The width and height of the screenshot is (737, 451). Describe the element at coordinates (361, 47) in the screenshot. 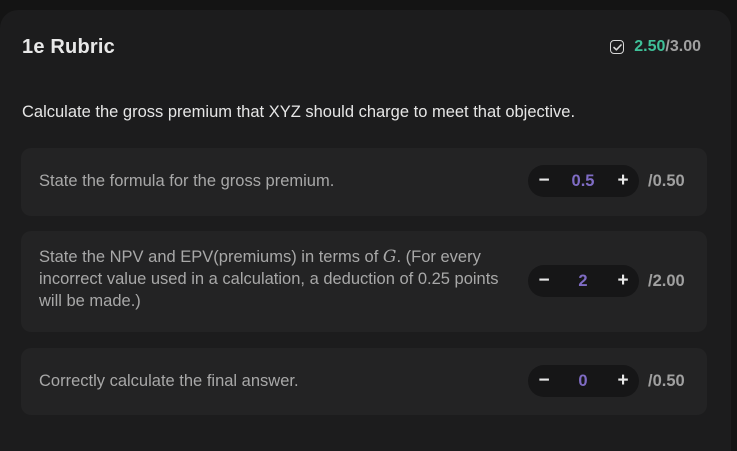

I see `rubric-header: 1e Rubric 2.50/3.00` at that location.